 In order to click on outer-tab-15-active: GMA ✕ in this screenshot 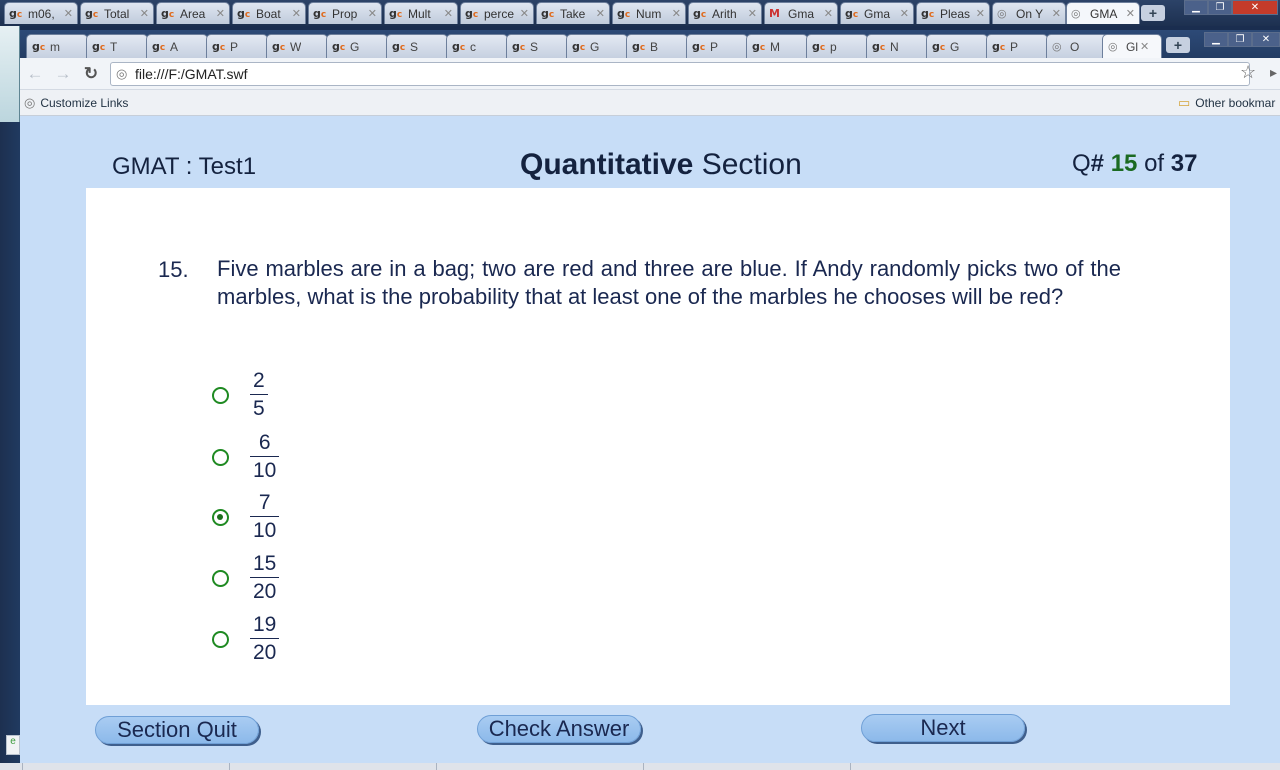, I will do `click(1103, 13)`.